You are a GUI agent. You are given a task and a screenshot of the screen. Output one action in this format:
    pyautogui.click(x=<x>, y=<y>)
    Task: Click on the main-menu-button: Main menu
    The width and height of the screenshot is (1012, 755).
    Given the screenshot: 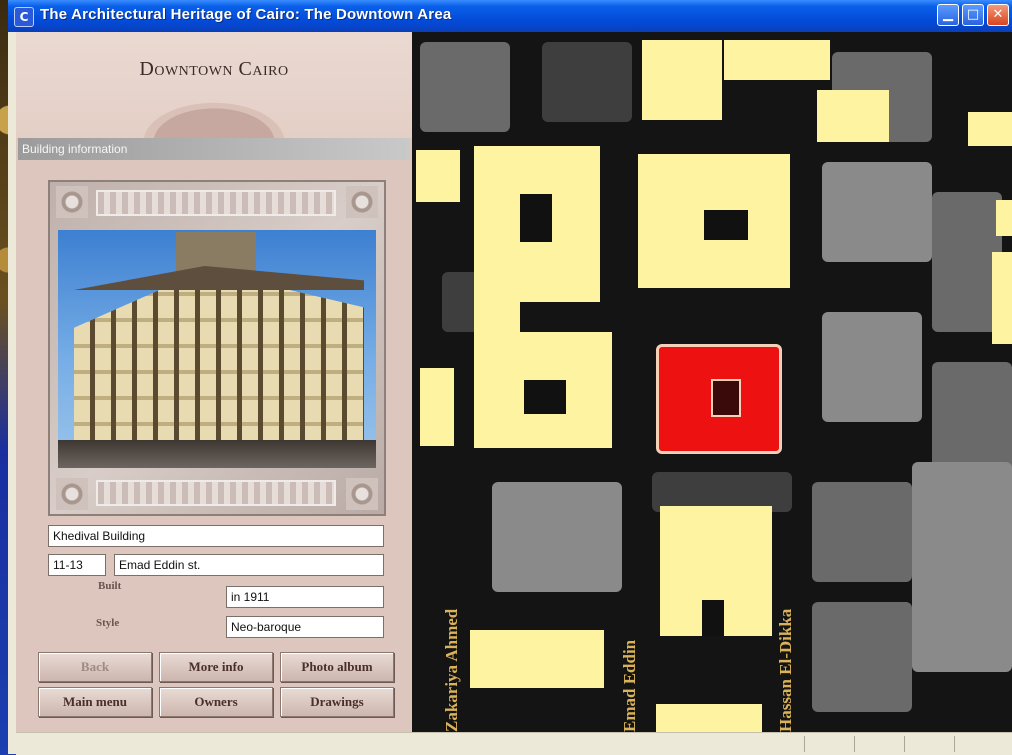 What is the action you would take?
    pyautogui.click(x=95, y=702)
    